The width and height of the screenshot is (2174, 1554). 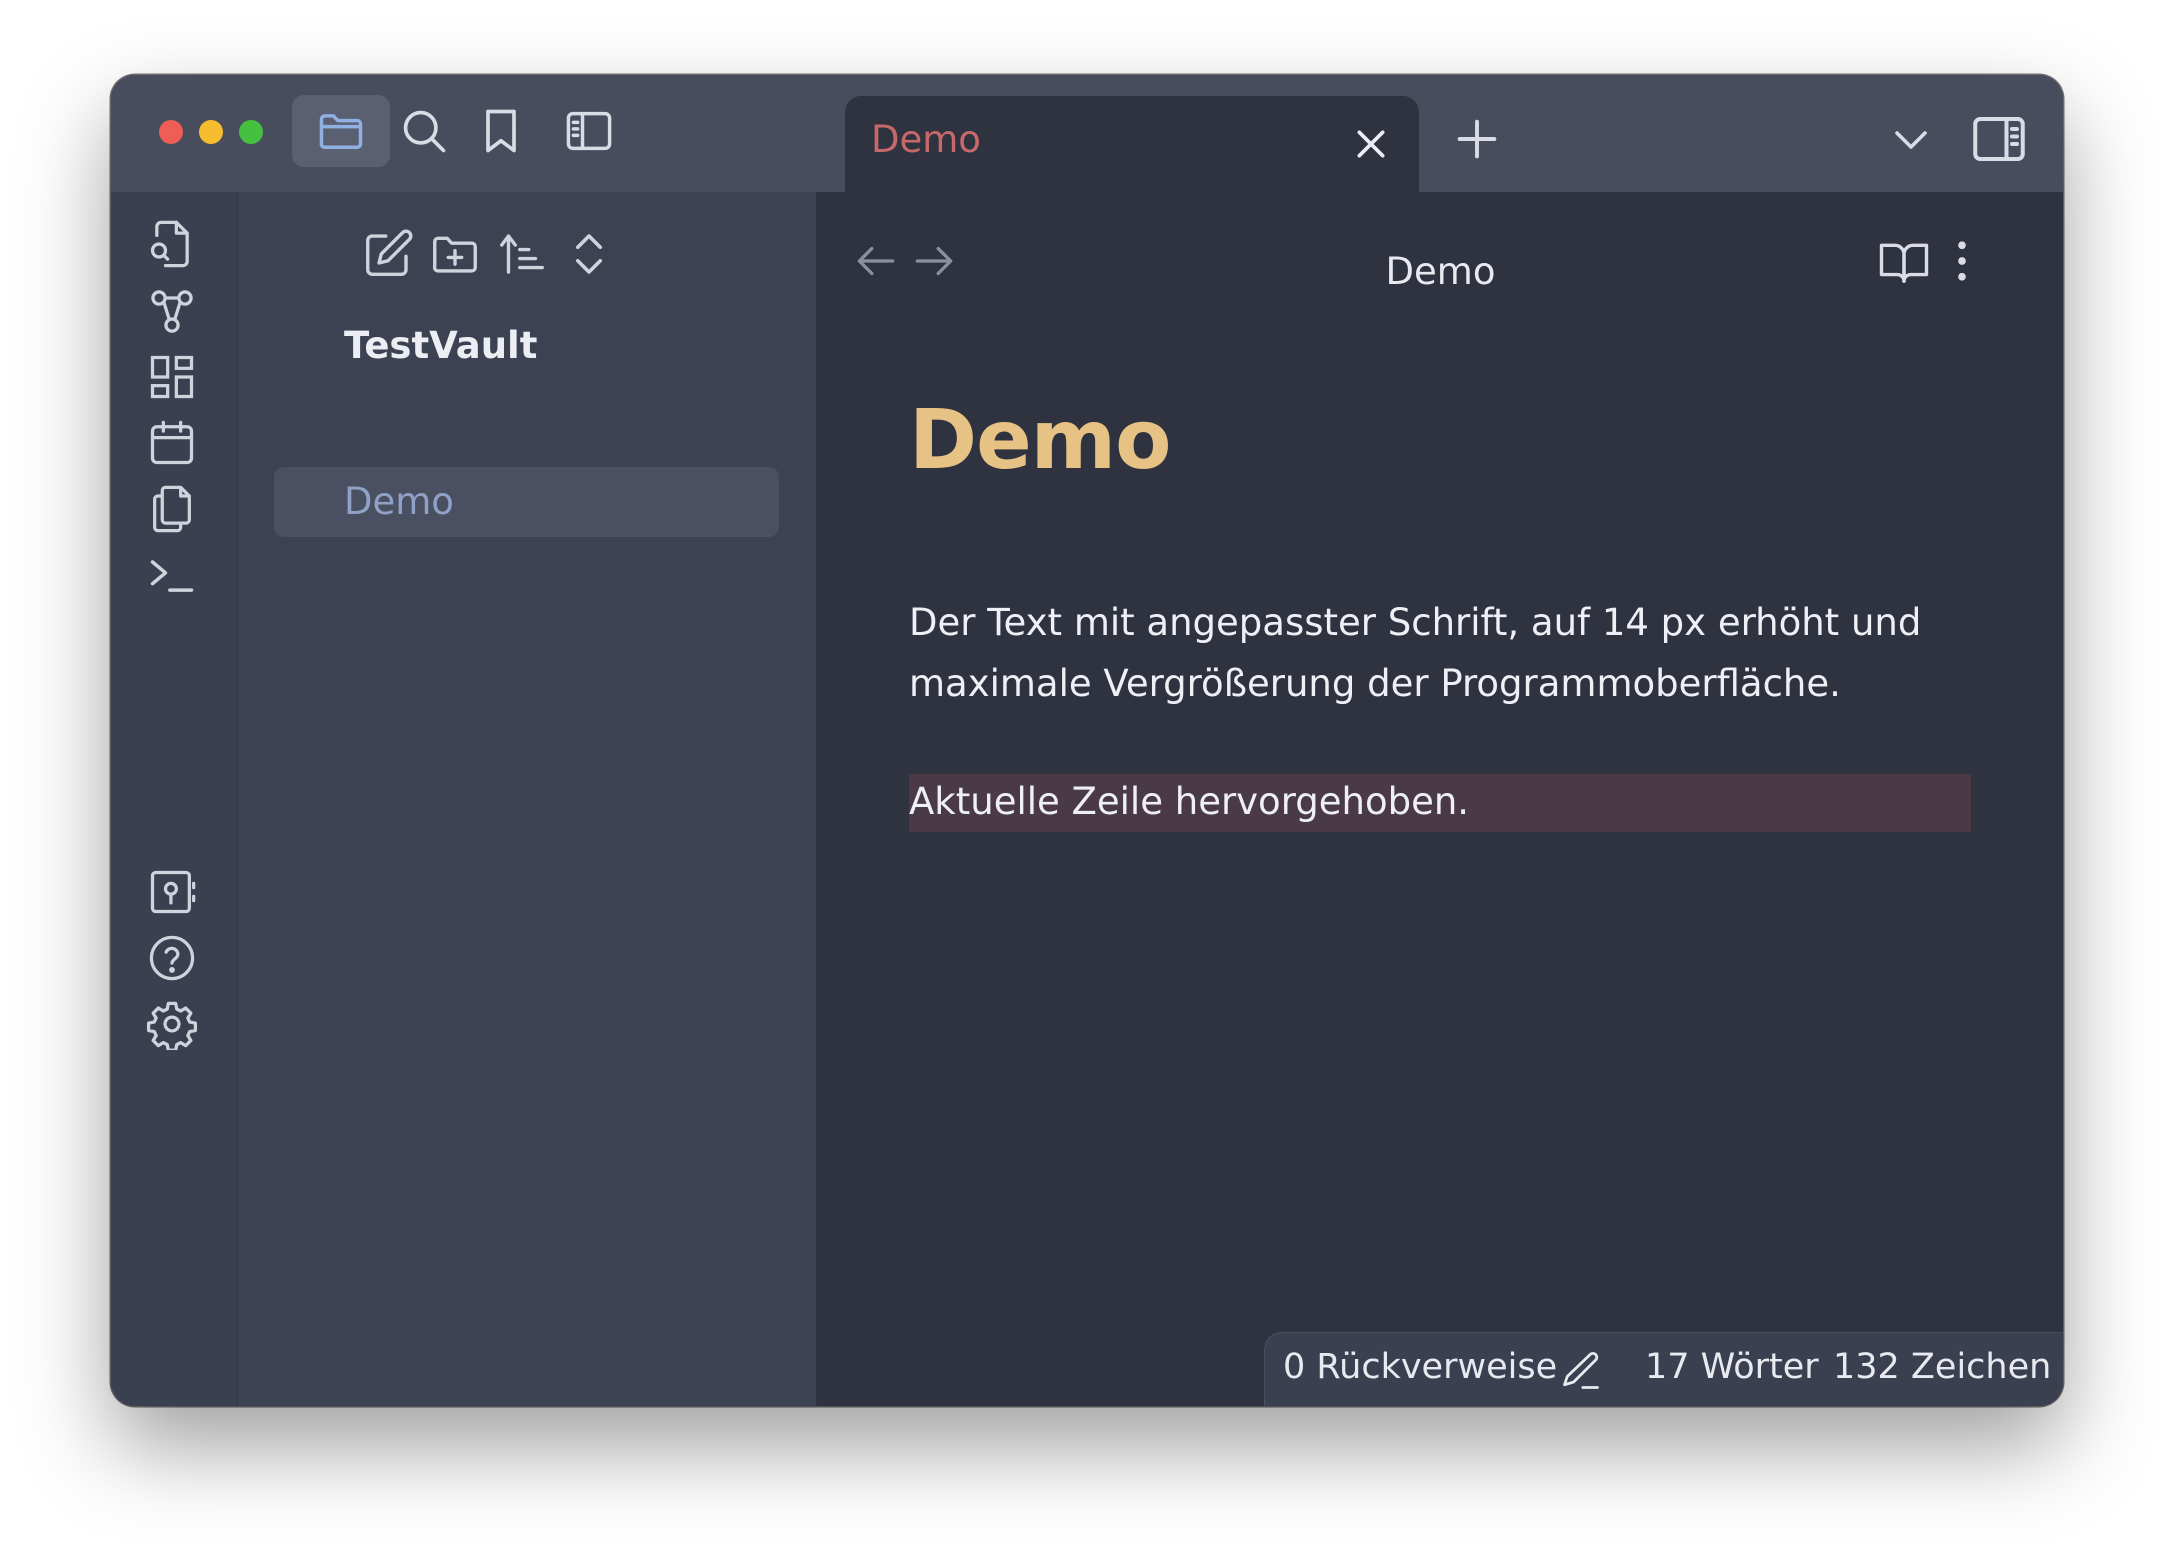 I want to click on tab-demo: Demo, so click(x=1132, y=144).